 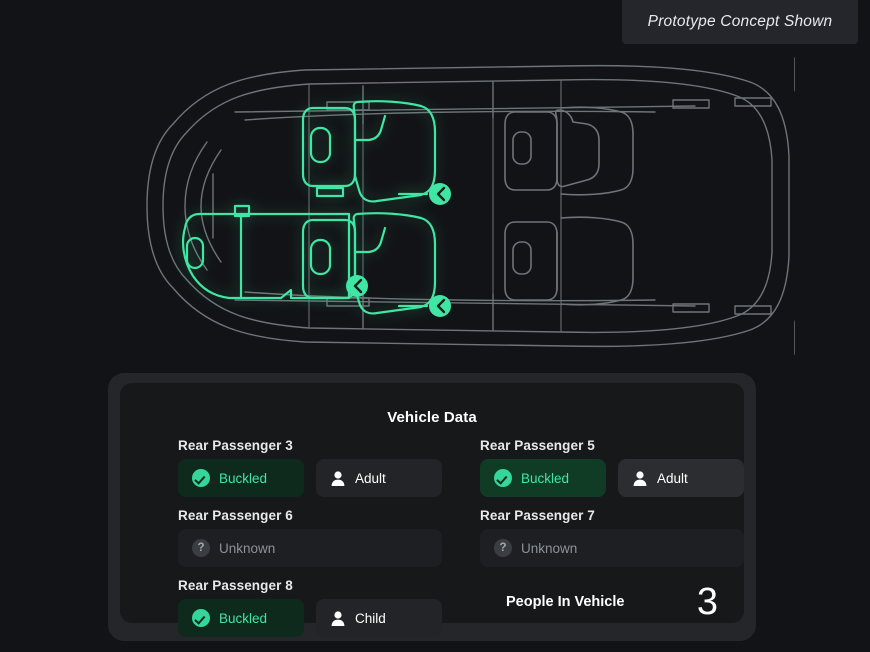 What do you see at coordinates (432, 417) in the screenshot?
I see `panel-title: Vehicle Data` at bounding box center [432, 417].